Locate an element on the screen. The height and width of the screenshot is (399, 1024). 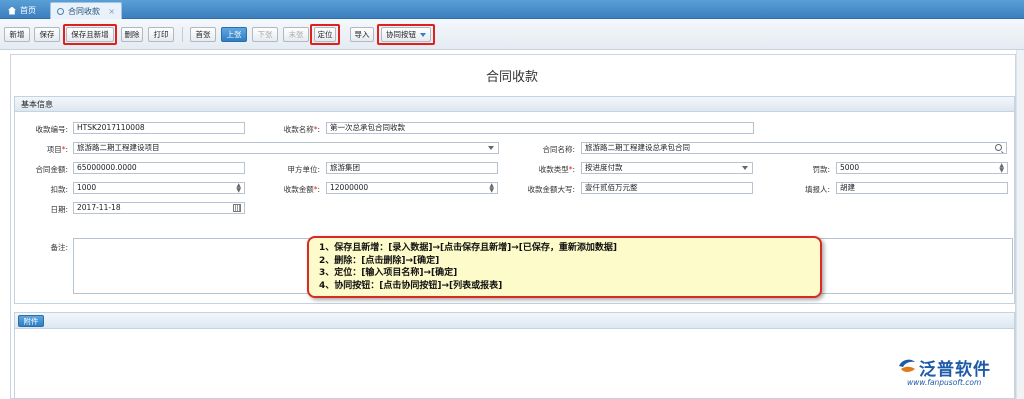
toolbar: 新增 保存 保存且新增 删除 打印 首张 上张 下张 末张 定位 导入 协同按钮 is located at coordinates (512, 34).